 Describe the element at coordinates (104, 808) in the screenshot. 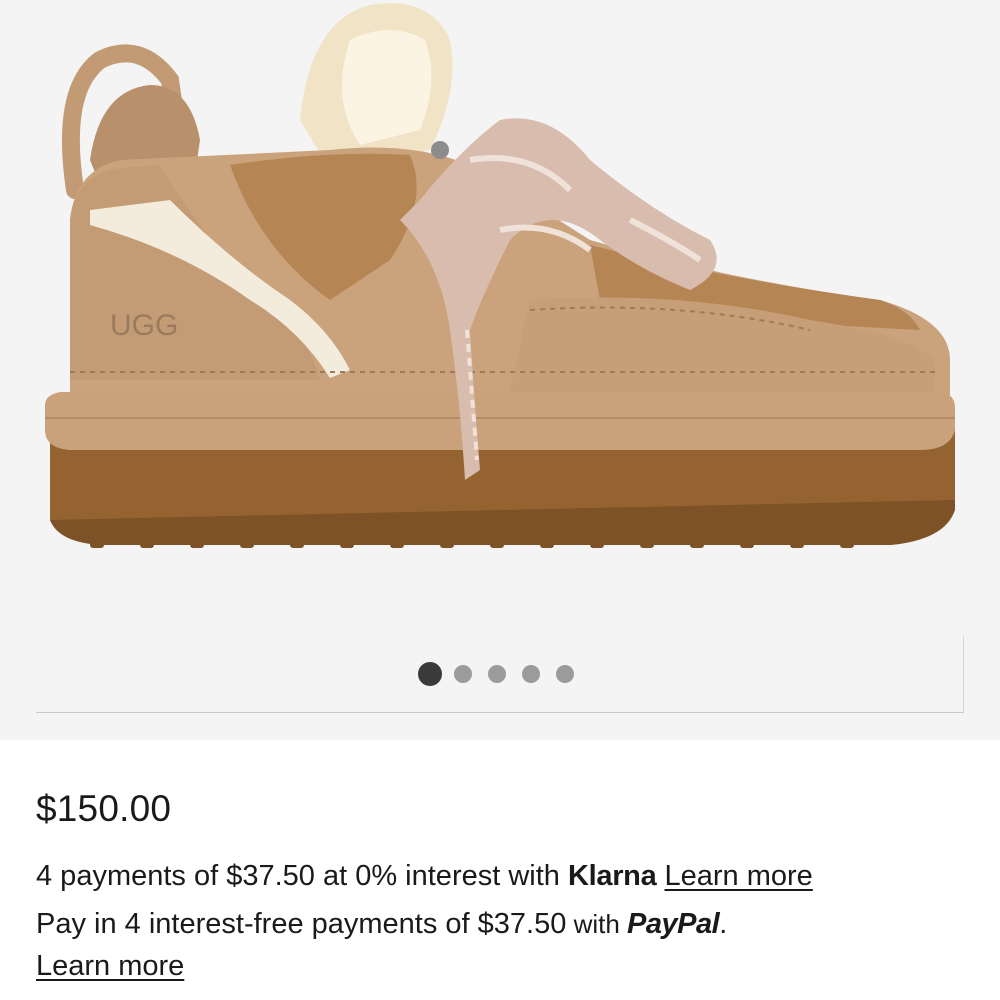

I see `product-price: $150.00` at that location.